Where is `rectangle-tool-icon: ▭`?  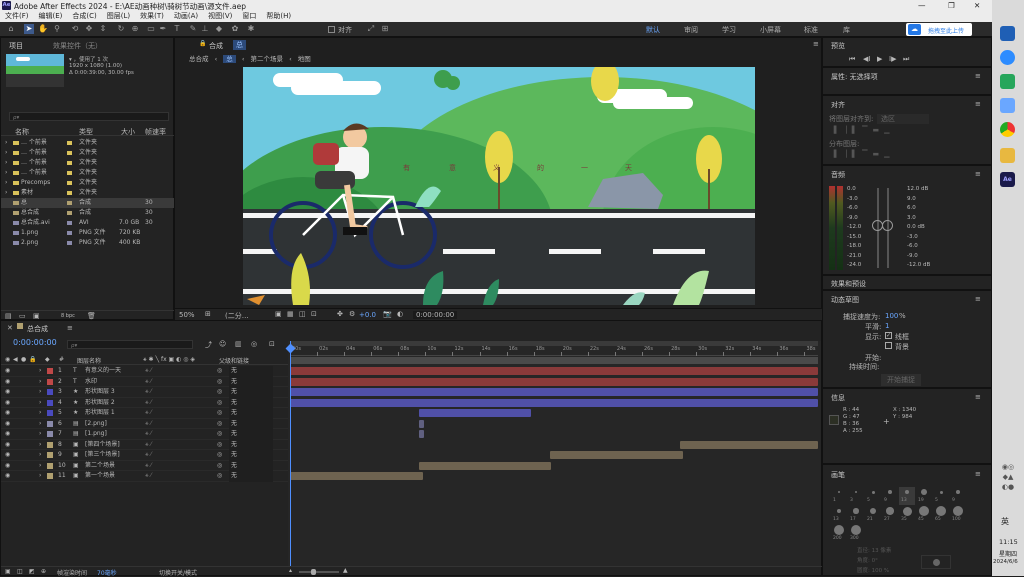
rectangle-tool-icon: ▭ is located at coordinates (151, 29).